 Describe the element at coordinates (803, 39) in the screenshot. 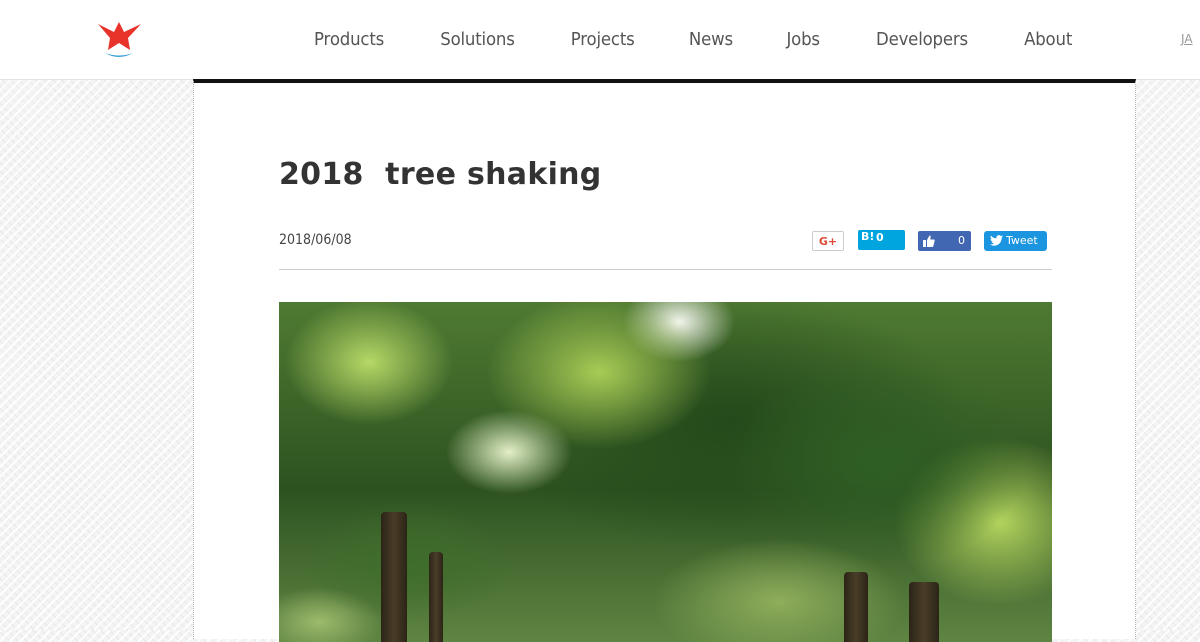

I see `nav-item-jobs: Jobs` at that location.